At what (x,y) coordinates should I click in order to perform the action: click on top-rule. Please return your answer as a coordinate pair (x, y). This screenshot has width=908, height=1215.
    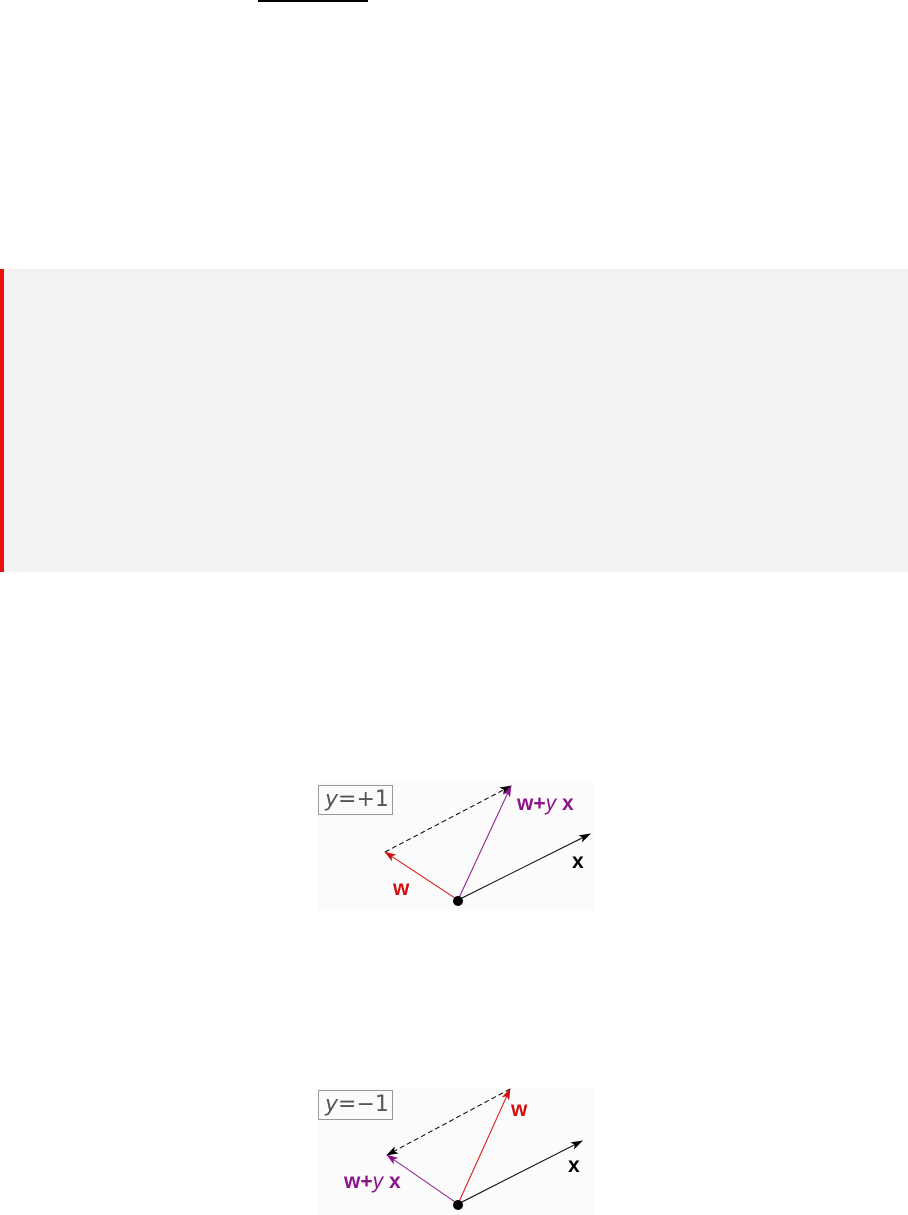
    Looking at the image, I should click on (313, 1).